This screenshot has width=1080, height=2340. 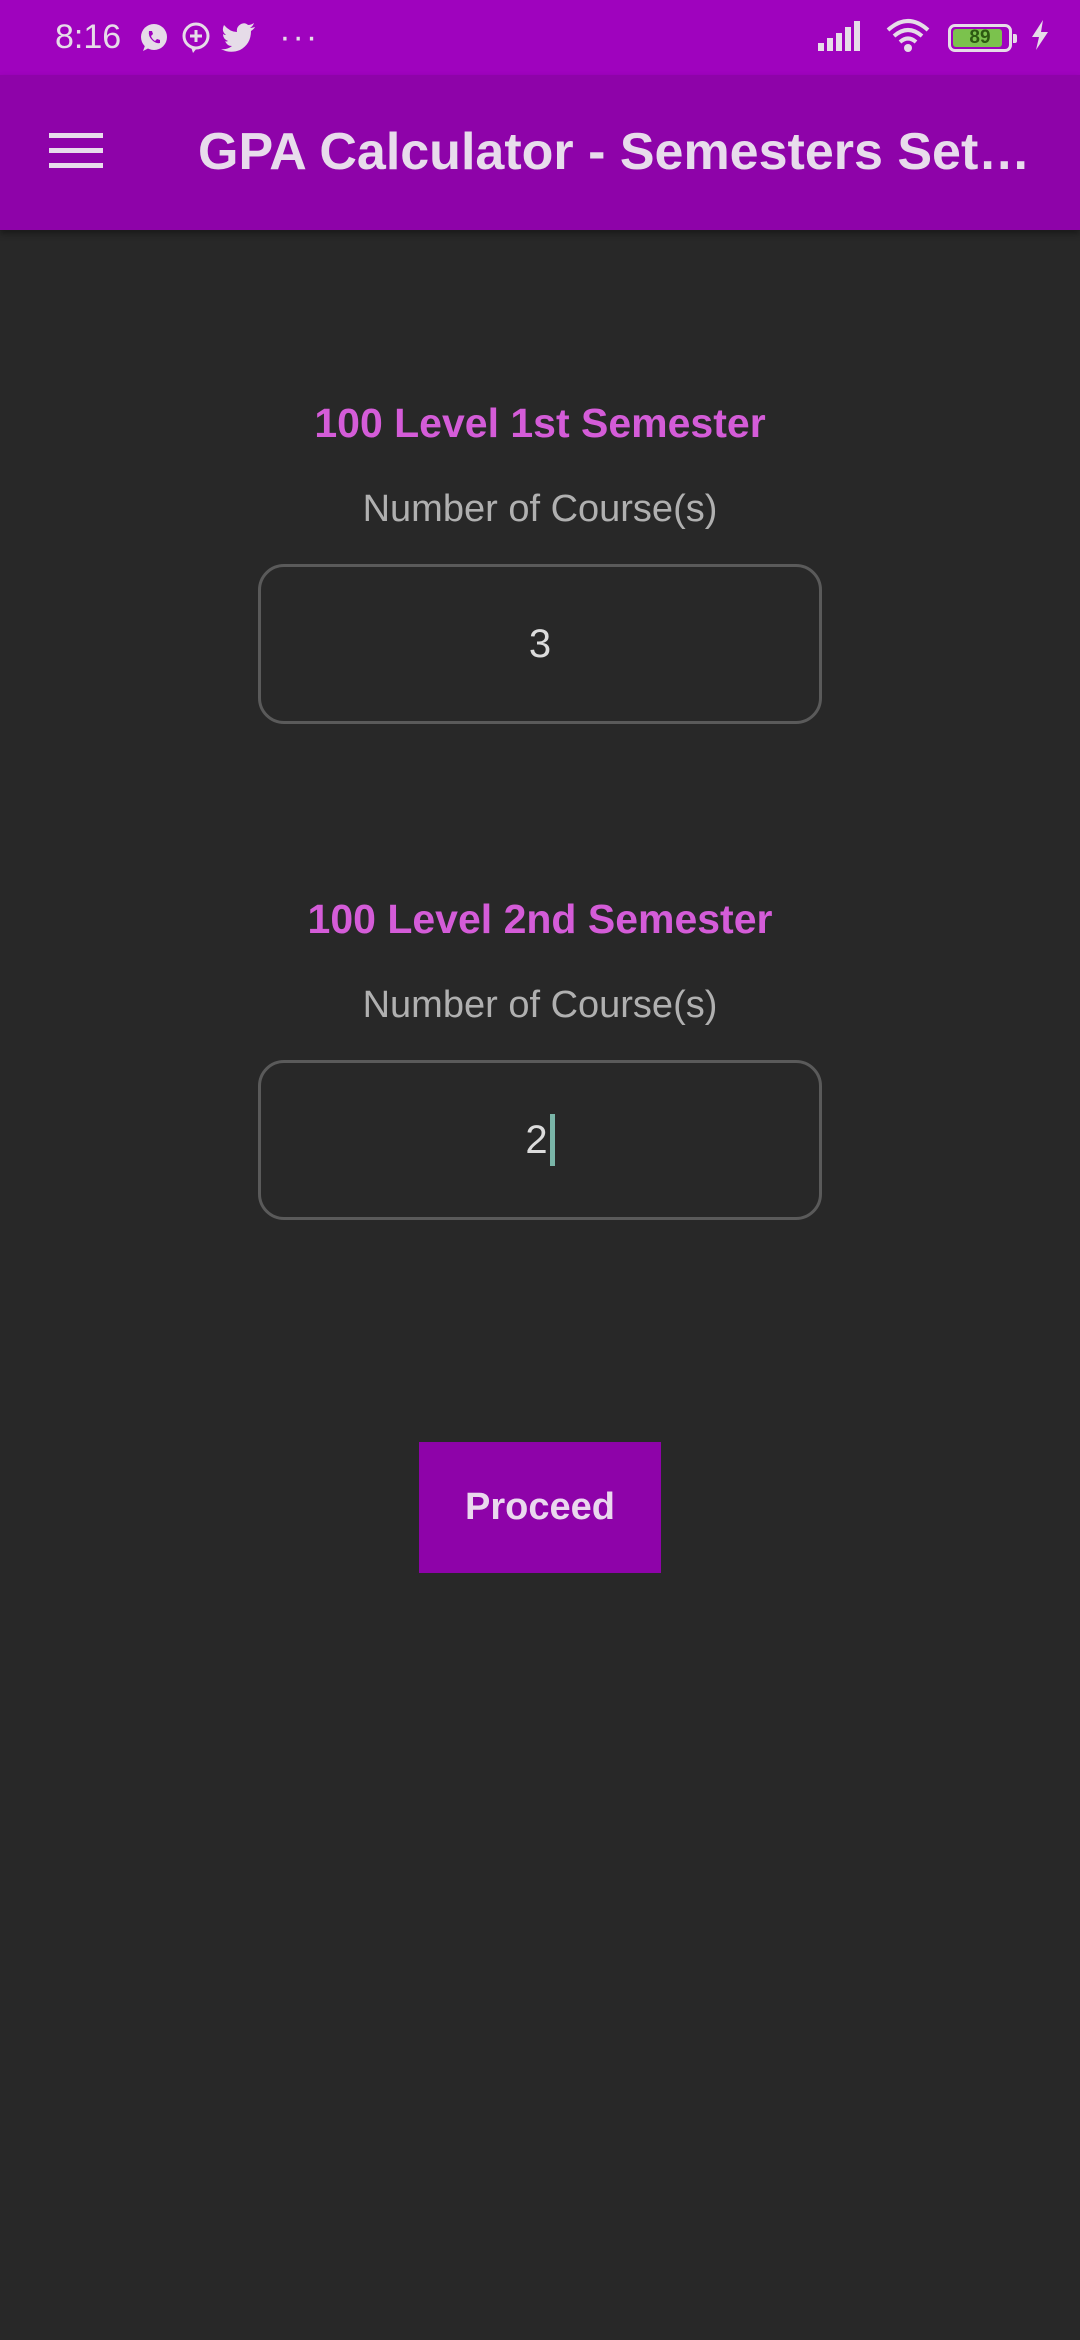 I want to click on course-count-value-1: 3, so click(x=540, y=643).